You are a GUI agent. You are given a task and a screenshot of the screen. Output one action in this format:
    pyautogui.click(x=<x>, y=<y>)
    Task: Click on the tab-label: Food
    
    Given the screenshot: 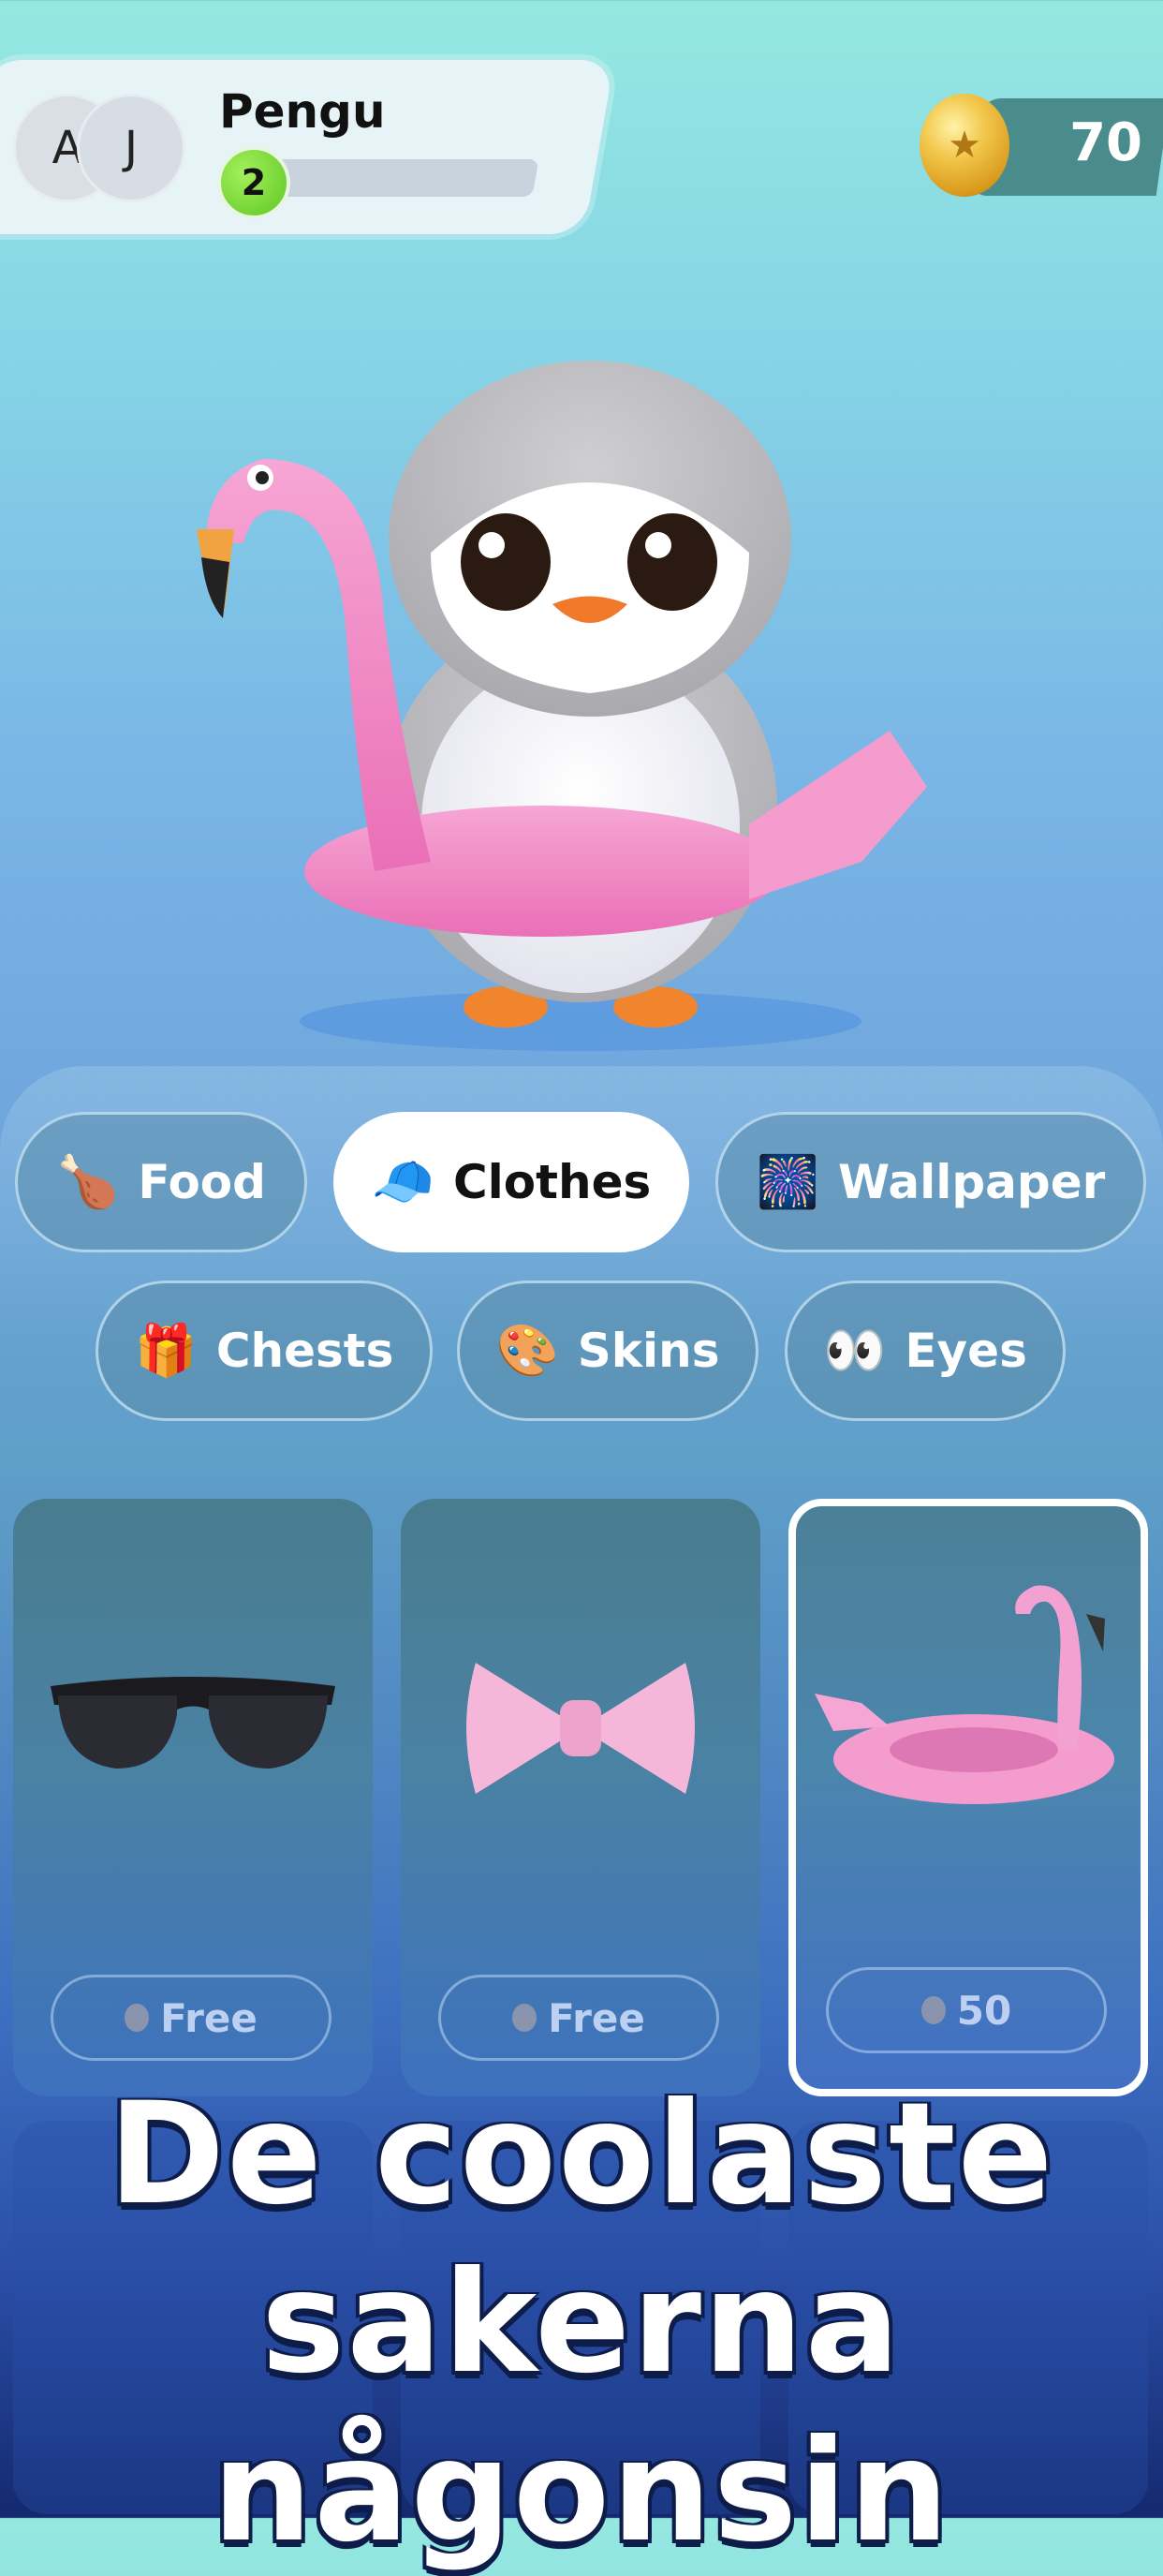 What is the action you would take?
    pyautogui.click(x=202, y=1182)
    